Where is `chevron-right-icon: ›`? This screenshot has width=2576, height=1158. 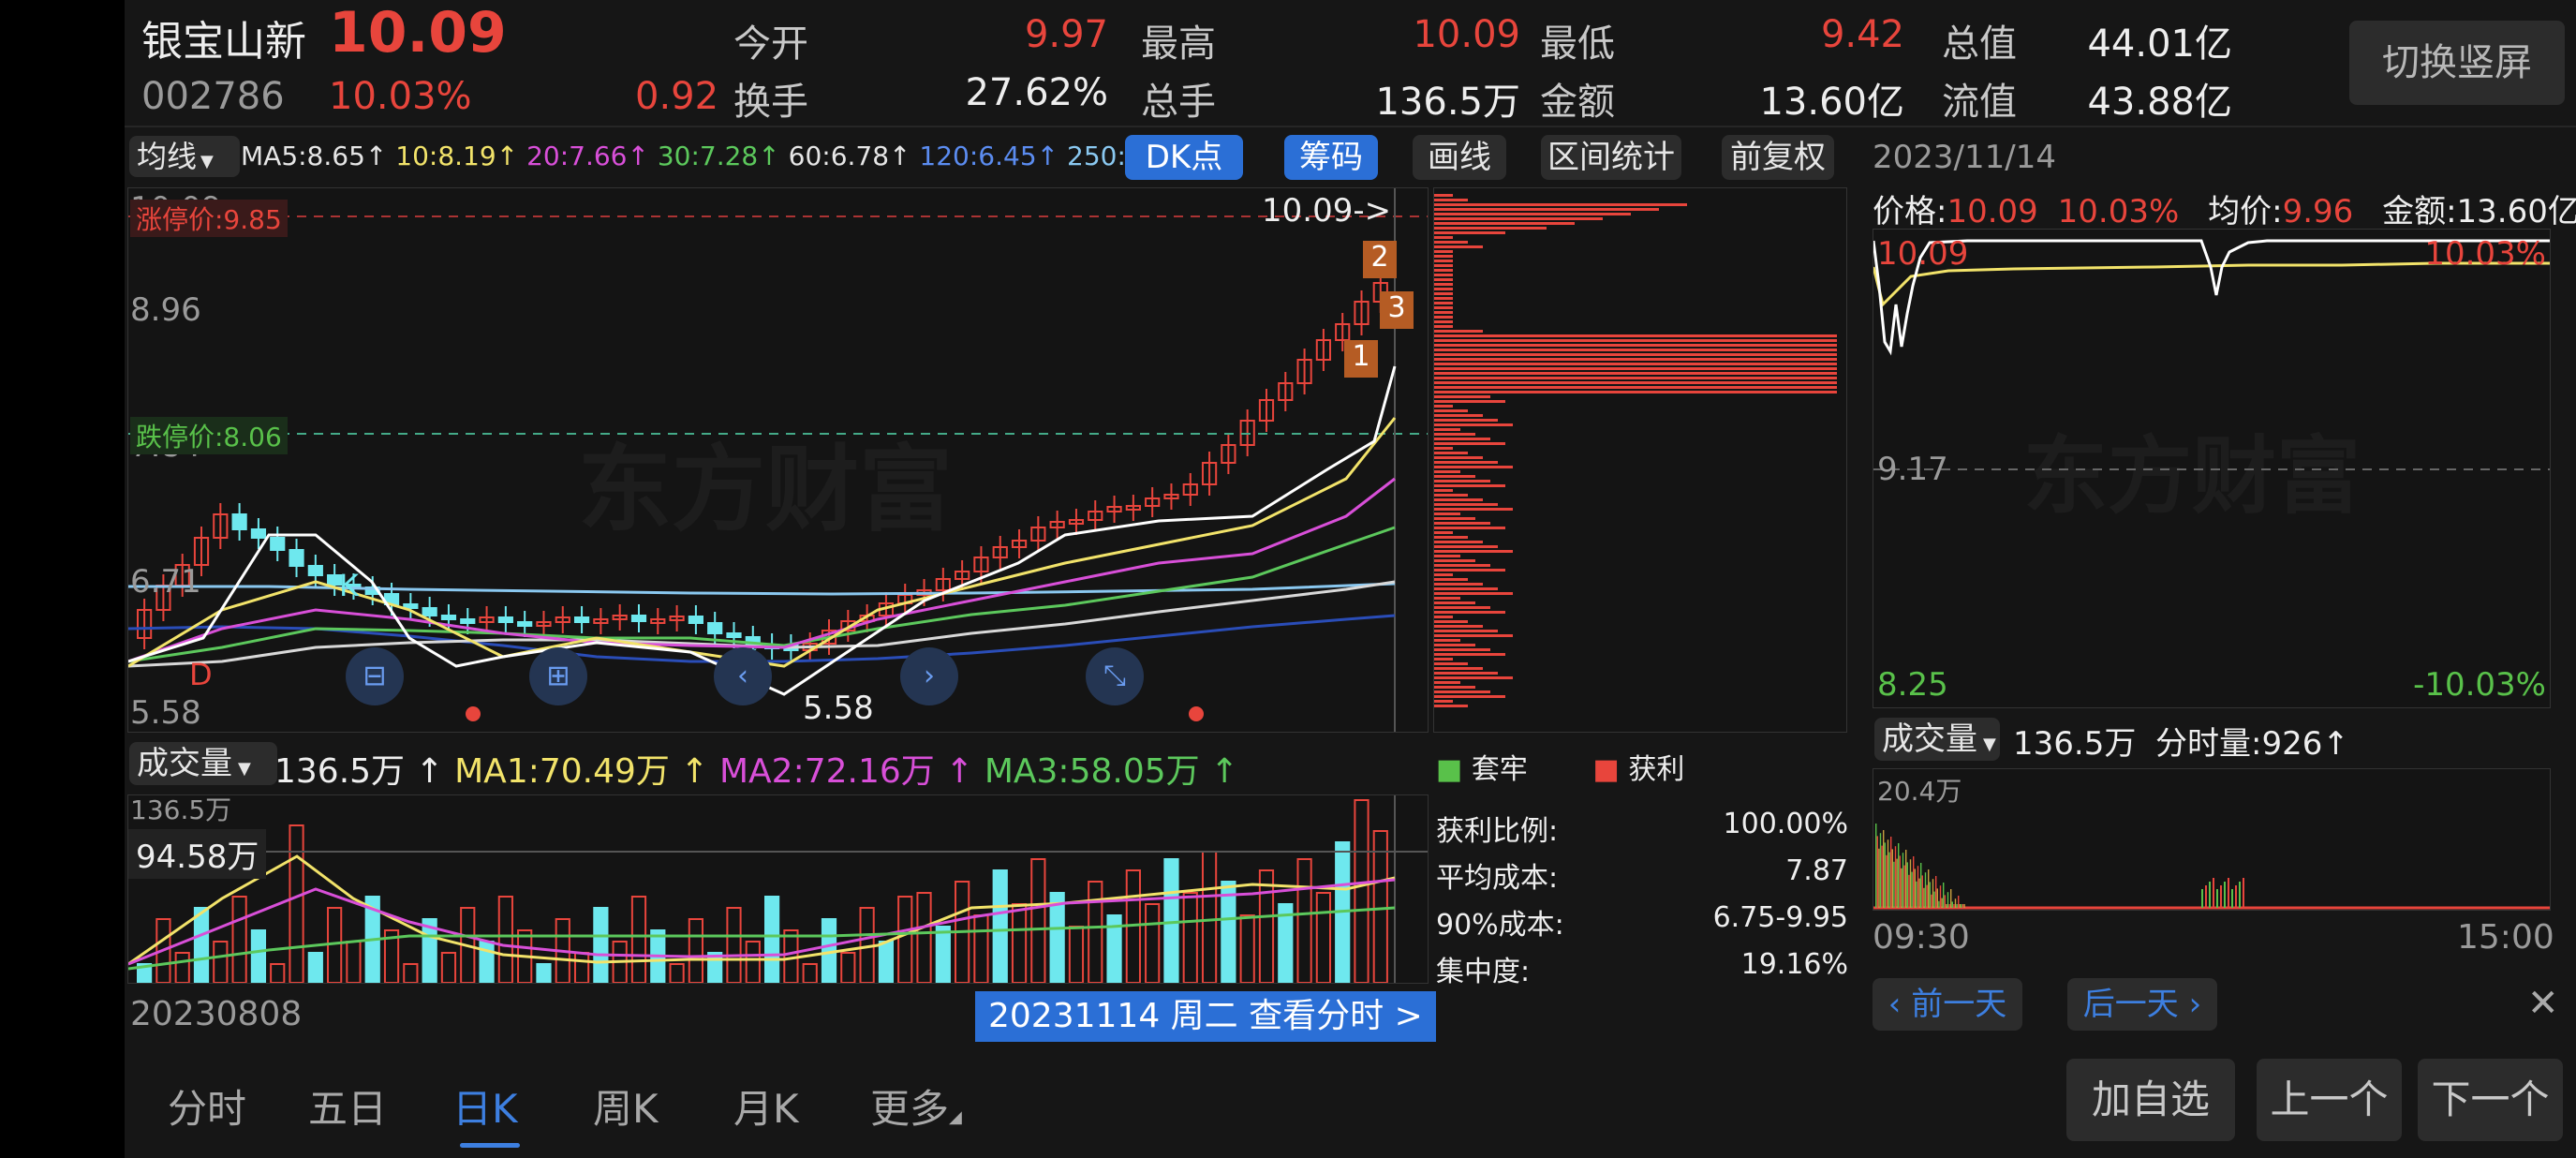 chevron-right-icon: › is located at coordinates (929, 676).